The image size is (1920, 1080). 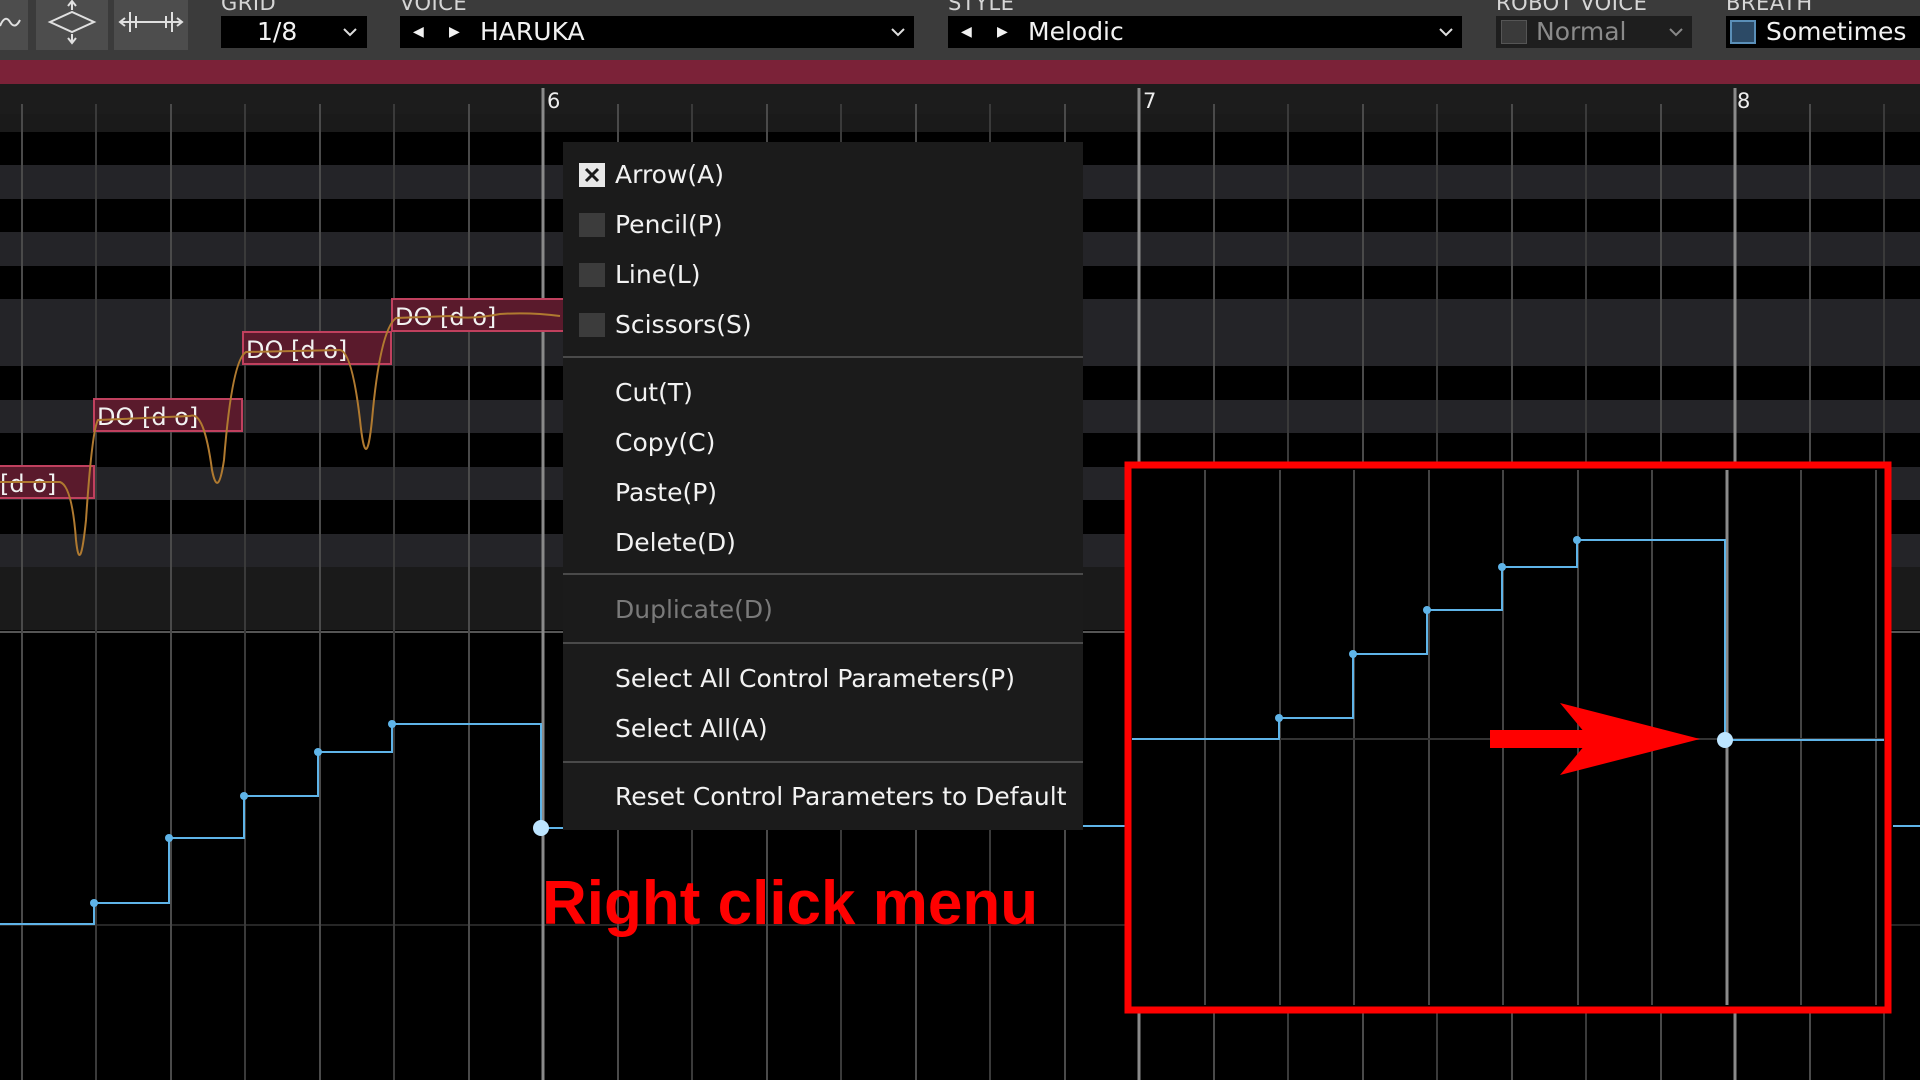 I want to click on annotation-label: Right click menu, so click(x=790, y=903).